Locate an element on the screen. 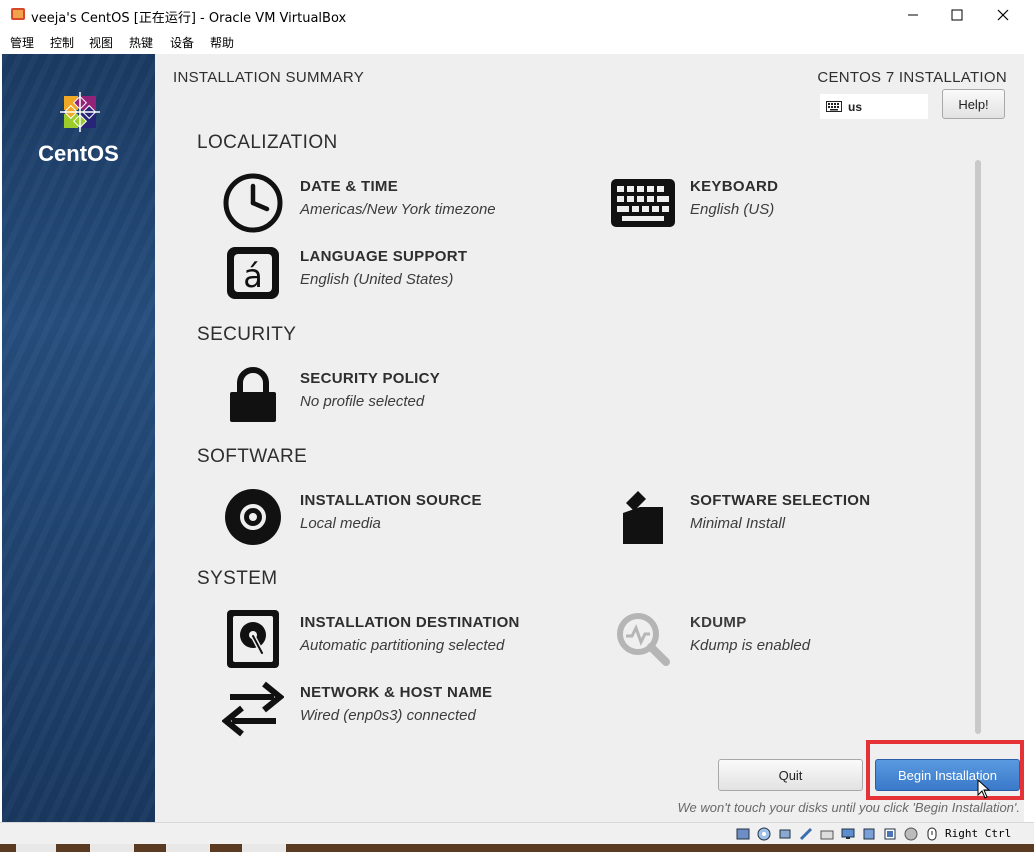 This screenshot has width=1034, height=852. annotation-highlight-box is located at coordinates (945, 770).